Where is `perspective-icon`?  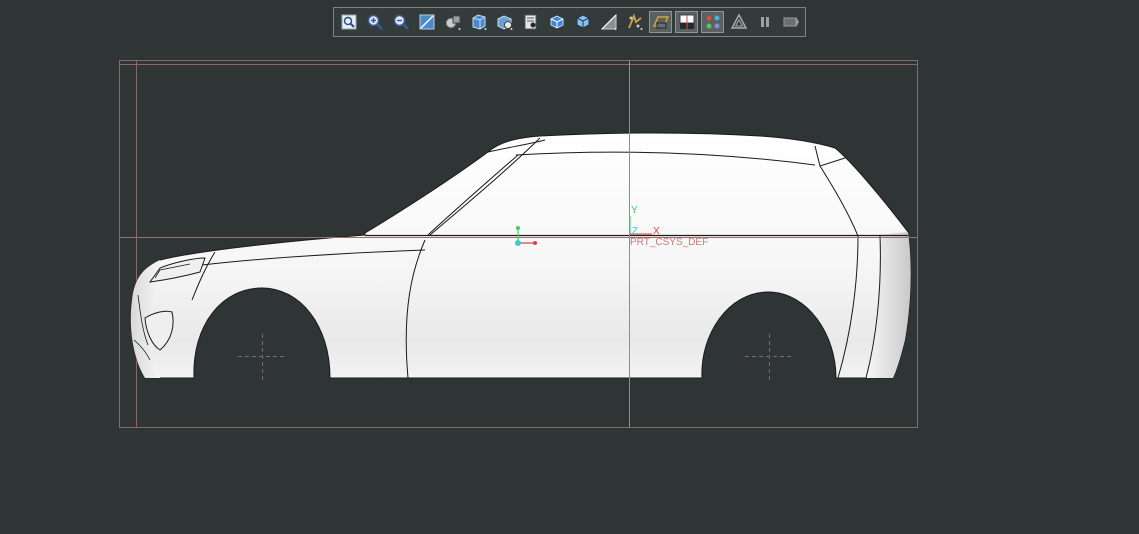 perspective-icon is located at coordinates (530, 22).